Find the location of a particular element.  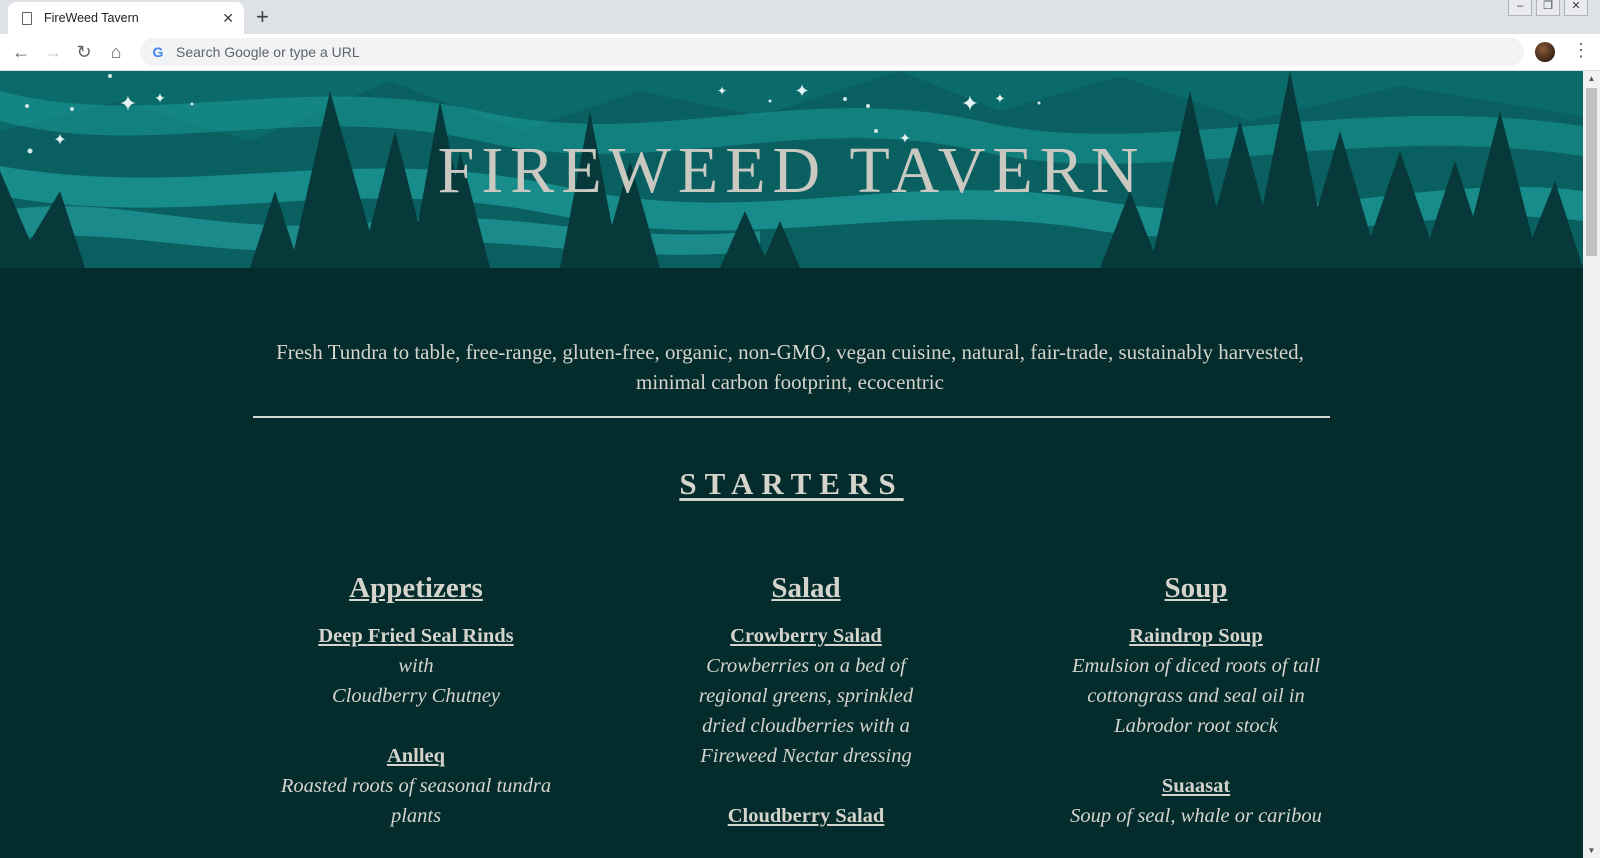

menu-item: Suaasat Soup of seal, whale or caribou is located at coordinates (1196, 801).